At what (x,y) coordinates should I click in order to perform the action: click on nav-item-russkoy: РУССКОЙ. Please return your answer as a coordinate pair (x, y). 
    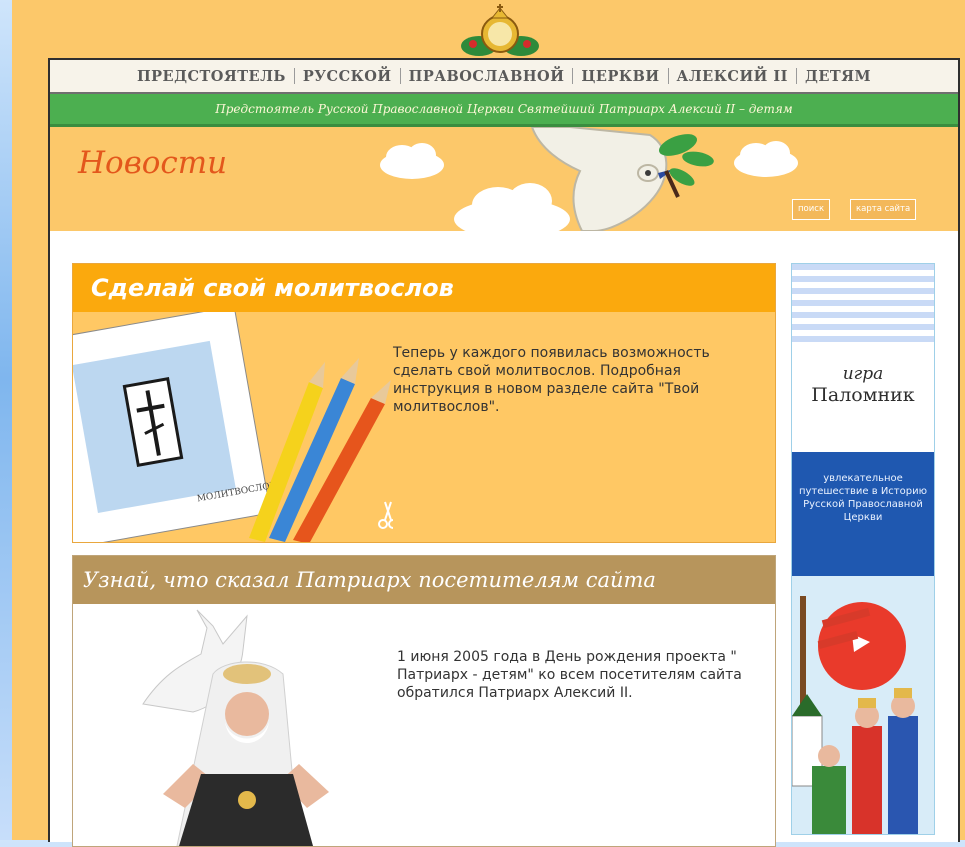
    Looking at the image, I should click on (347, 76).